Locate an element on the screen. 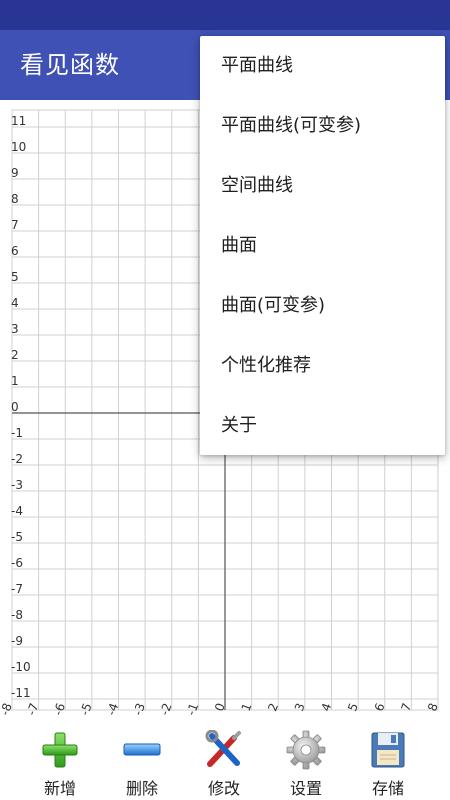 The width and height of the screenshot is (450, 800). menu-item-about: 关于 is located at coordinates (322, 426).